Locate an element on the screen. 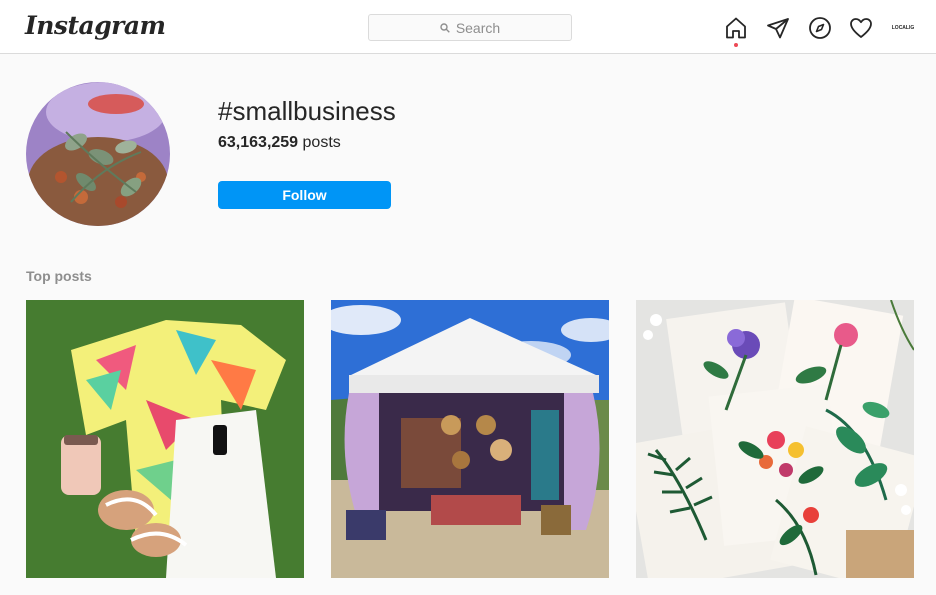  direct-message-icon is located at coordinates (778, 28).